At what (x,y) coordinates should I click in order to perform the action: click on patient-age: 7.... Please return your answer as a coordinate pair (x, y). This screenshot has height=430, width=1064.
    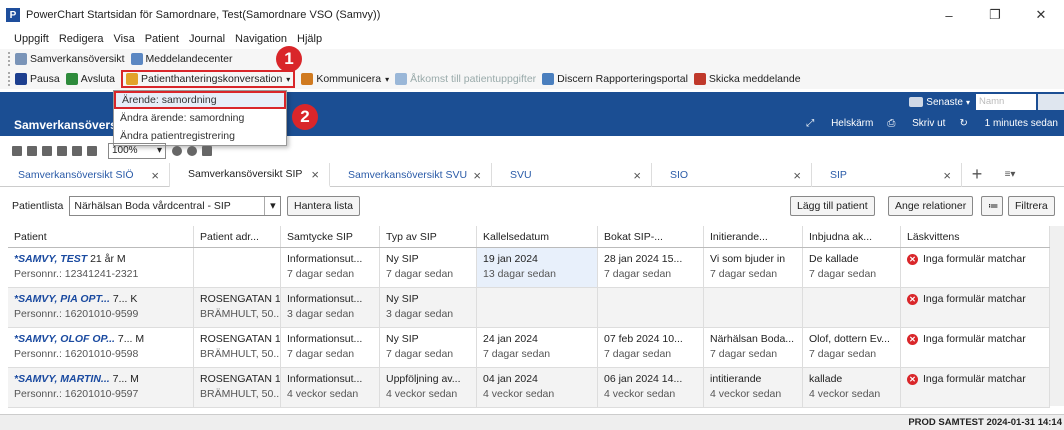
    Looking at the image, I should click on (120, 299).